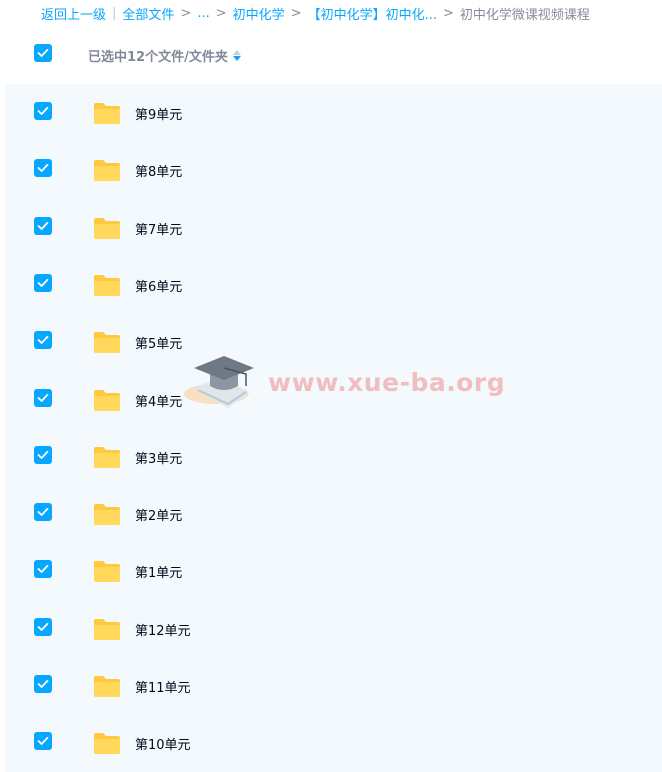 The height and width of the screenshot is (772, 662). Describe the element at coordinates (158, 514) in the screenshot. I see `file-name: 第2单元` at that location.